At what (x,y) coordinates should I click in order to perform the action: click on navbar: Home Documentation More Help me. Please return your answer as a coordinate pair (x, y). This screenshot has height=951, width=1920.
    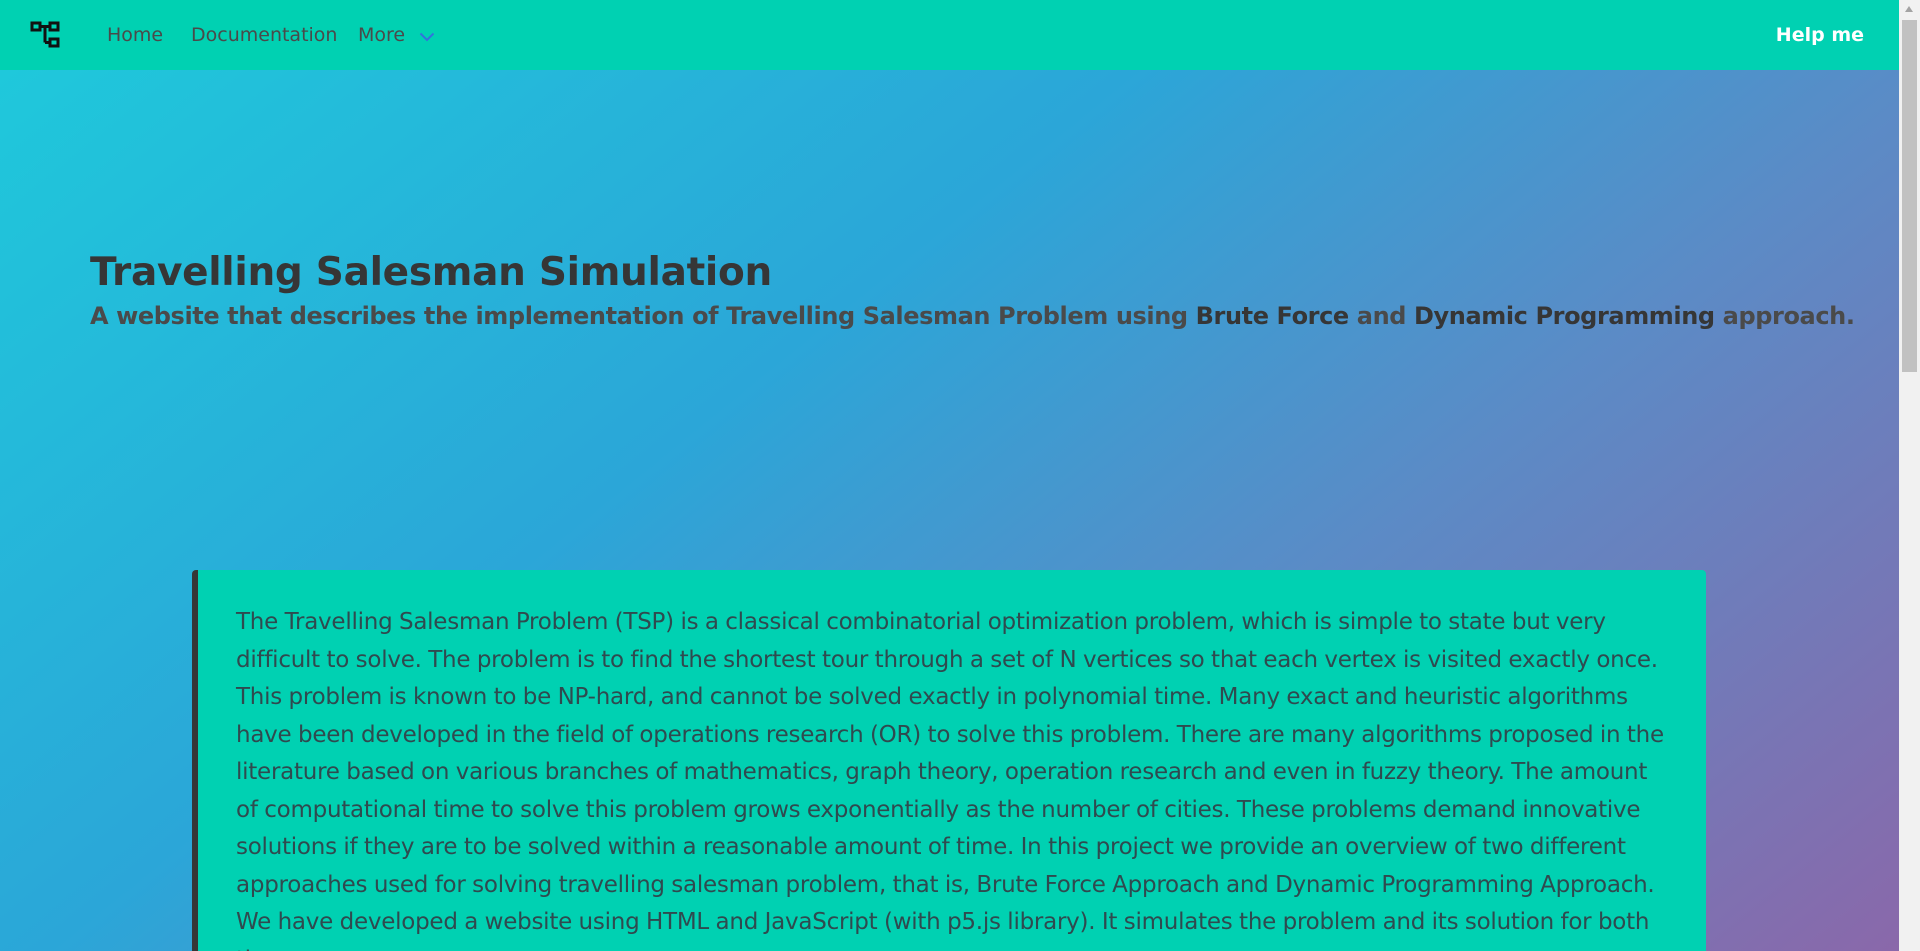
    Looking at the image, I should click on (949, 35).